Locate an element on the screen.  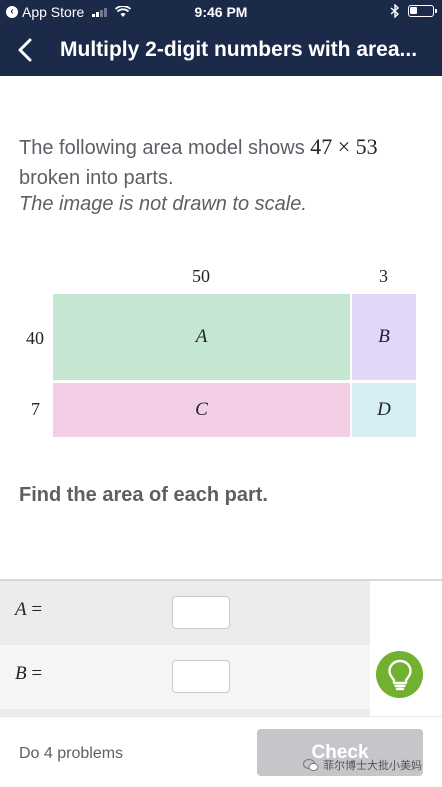
do-problems-label: Do 4 problems is located at coordinates (71, 753).